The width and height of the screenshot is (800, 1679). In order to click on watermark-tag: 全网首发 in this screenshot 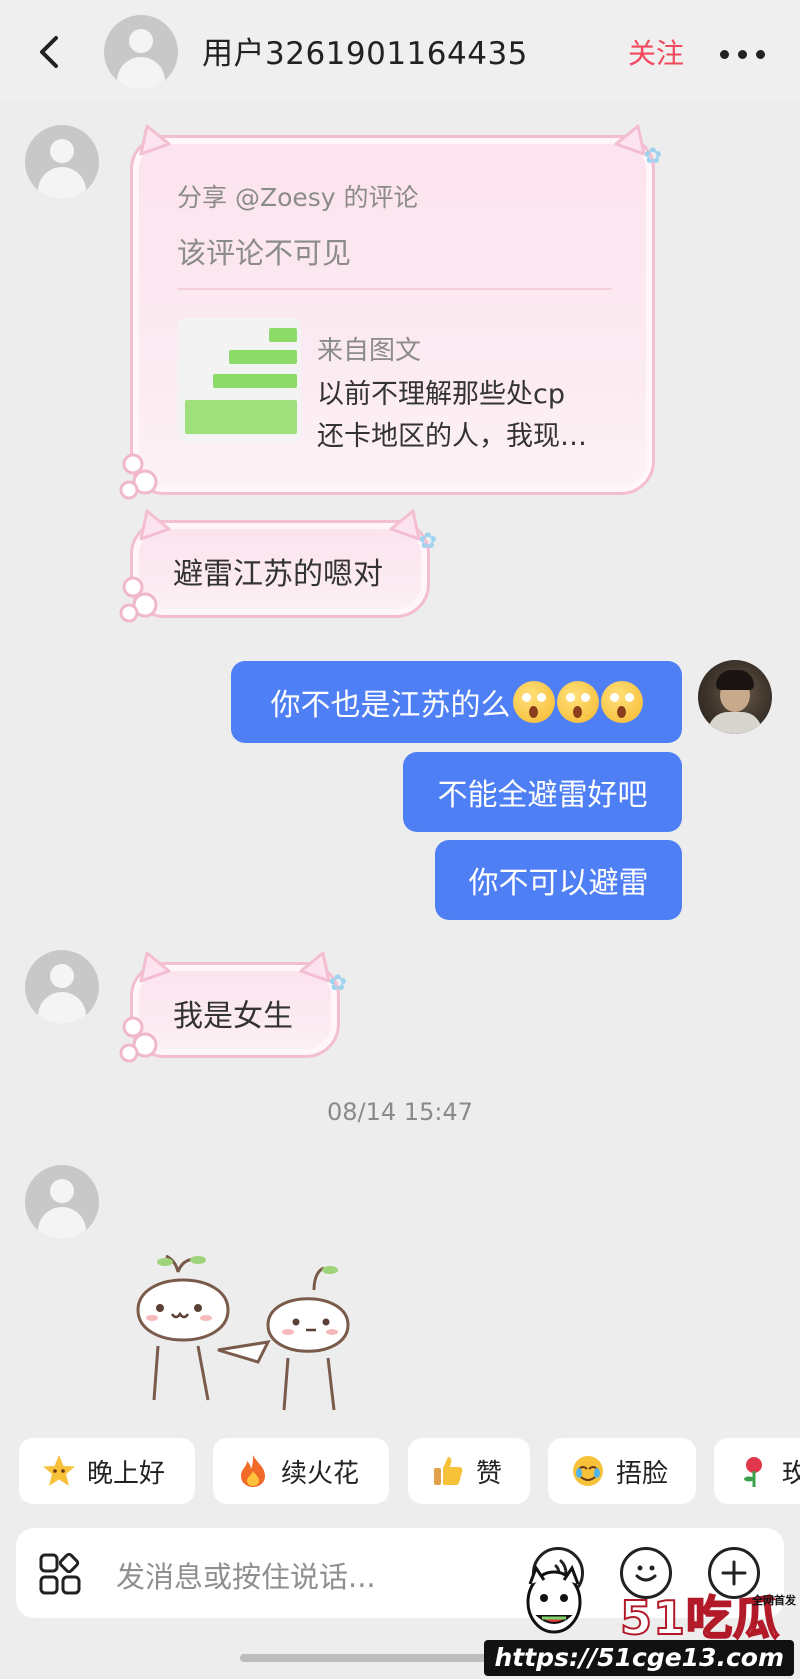, I will do `click(774, 1600)`.